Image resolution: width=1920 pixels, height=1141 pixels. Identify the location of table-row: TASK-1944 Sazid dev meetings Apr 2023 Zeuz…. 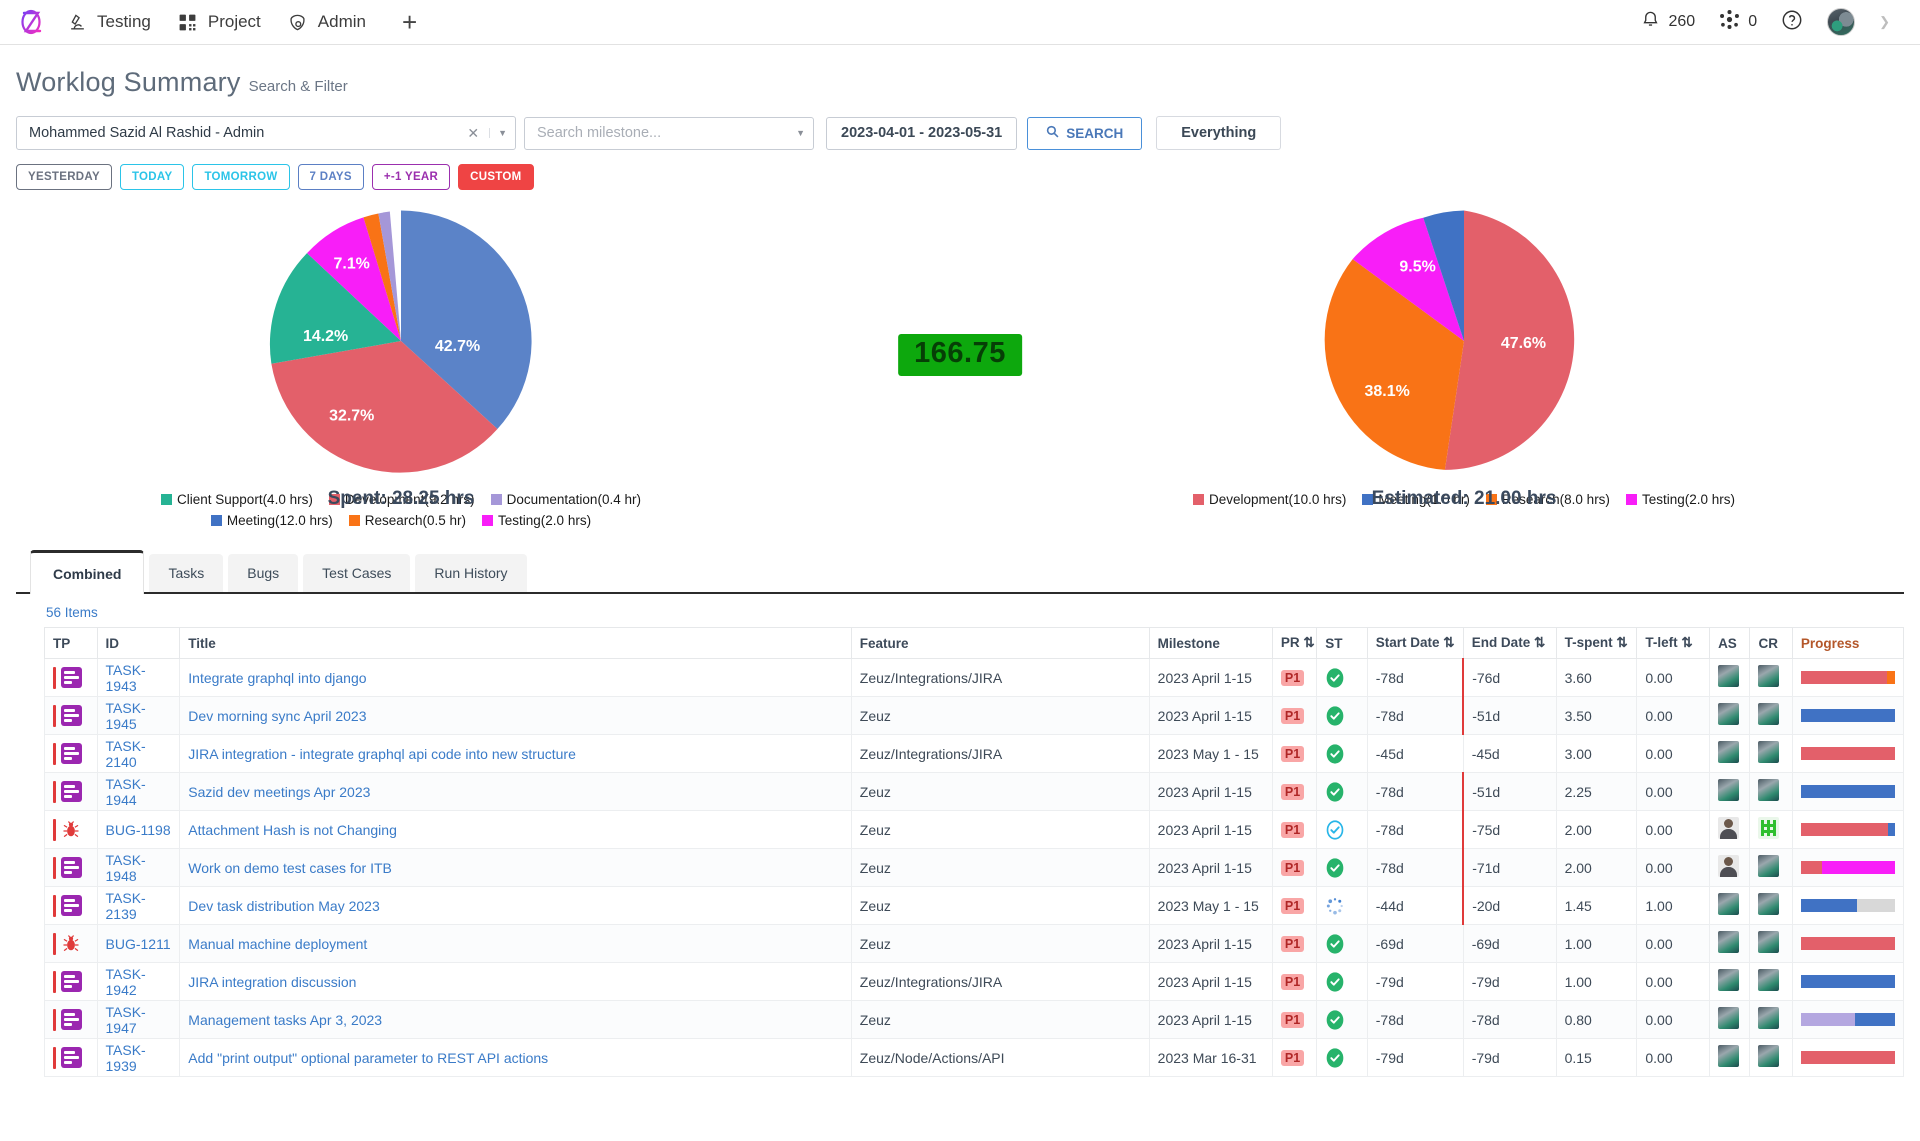
(974, 791).